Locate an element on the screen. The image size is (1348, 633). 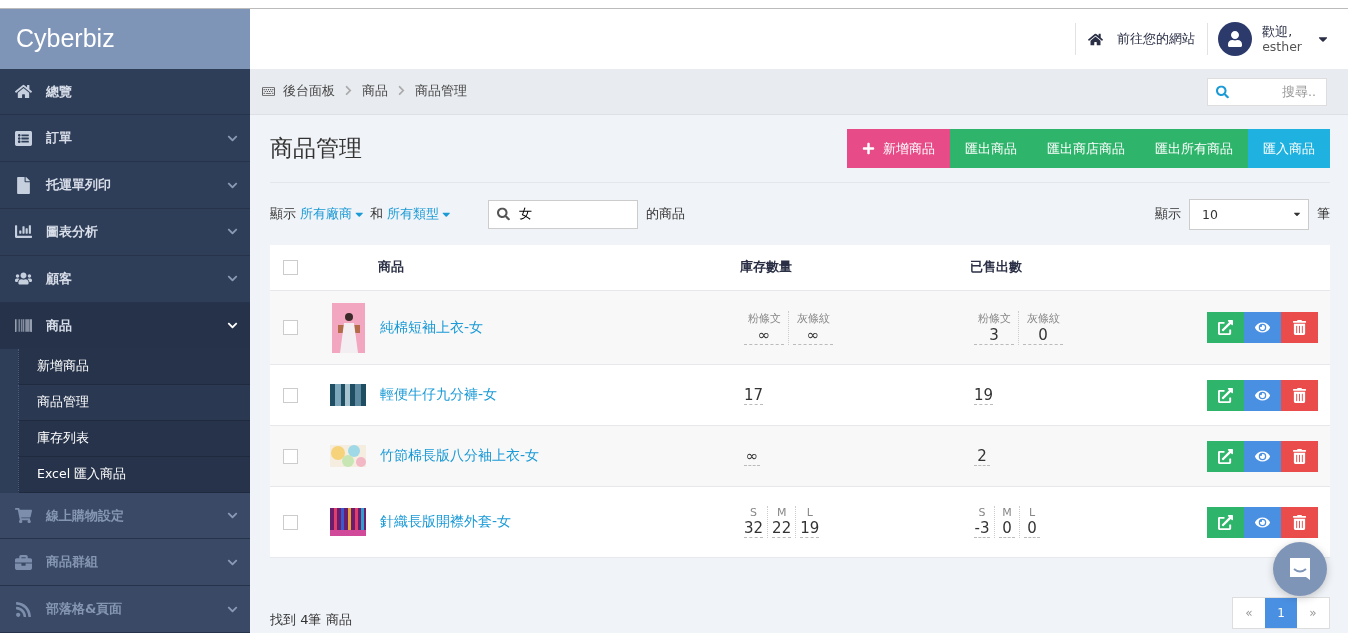
result-count: 找到 4筆 商品 is located at coordinates (311, 620).